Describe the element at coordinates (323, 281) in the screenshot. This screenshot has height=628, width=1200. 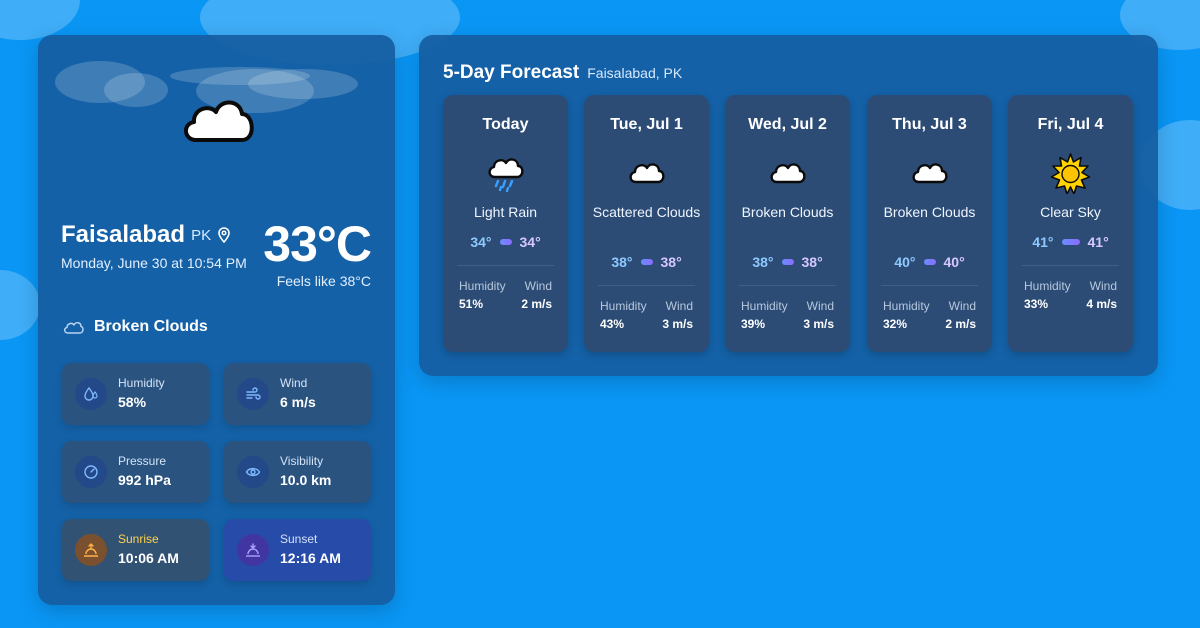
I see `feels-like: Feels like 38°C` at that location.